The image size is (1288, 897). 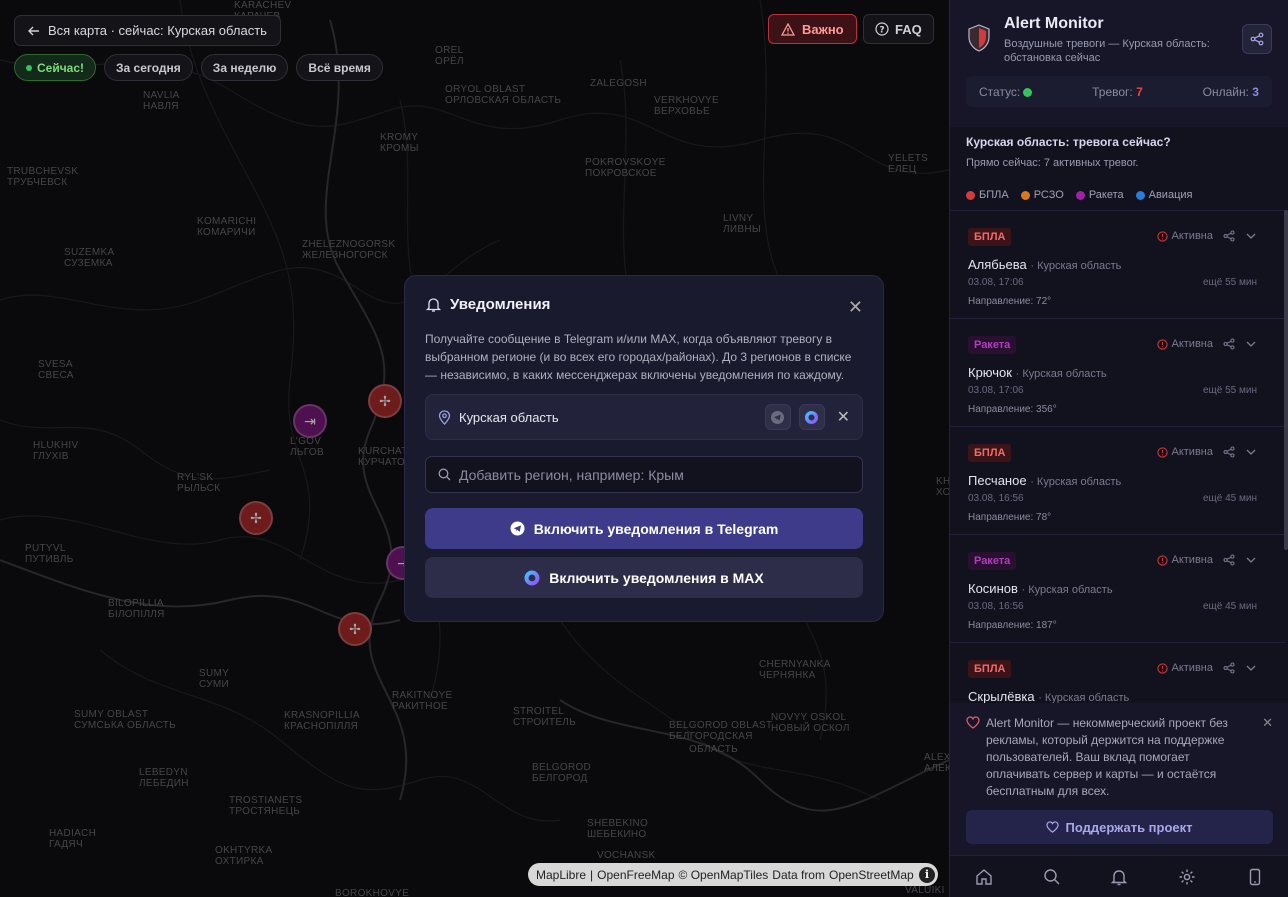 I want to click on region-name: Курская область, so click(x=509, y=417).